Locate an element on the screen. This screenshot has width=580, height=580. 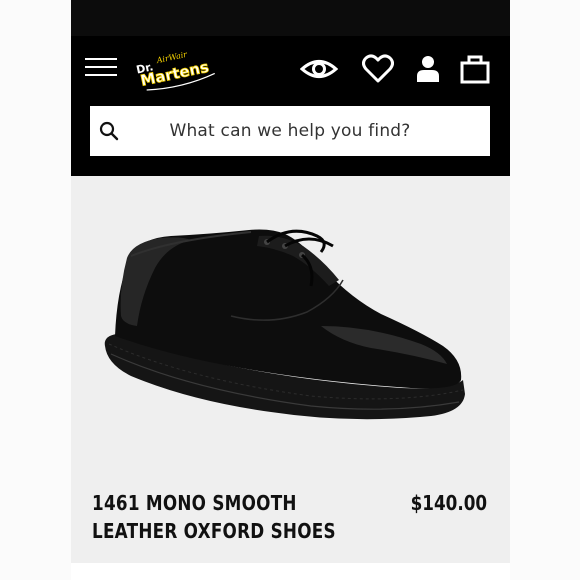
search-bar: What can we help you find? is located at coordinates (290, 131).